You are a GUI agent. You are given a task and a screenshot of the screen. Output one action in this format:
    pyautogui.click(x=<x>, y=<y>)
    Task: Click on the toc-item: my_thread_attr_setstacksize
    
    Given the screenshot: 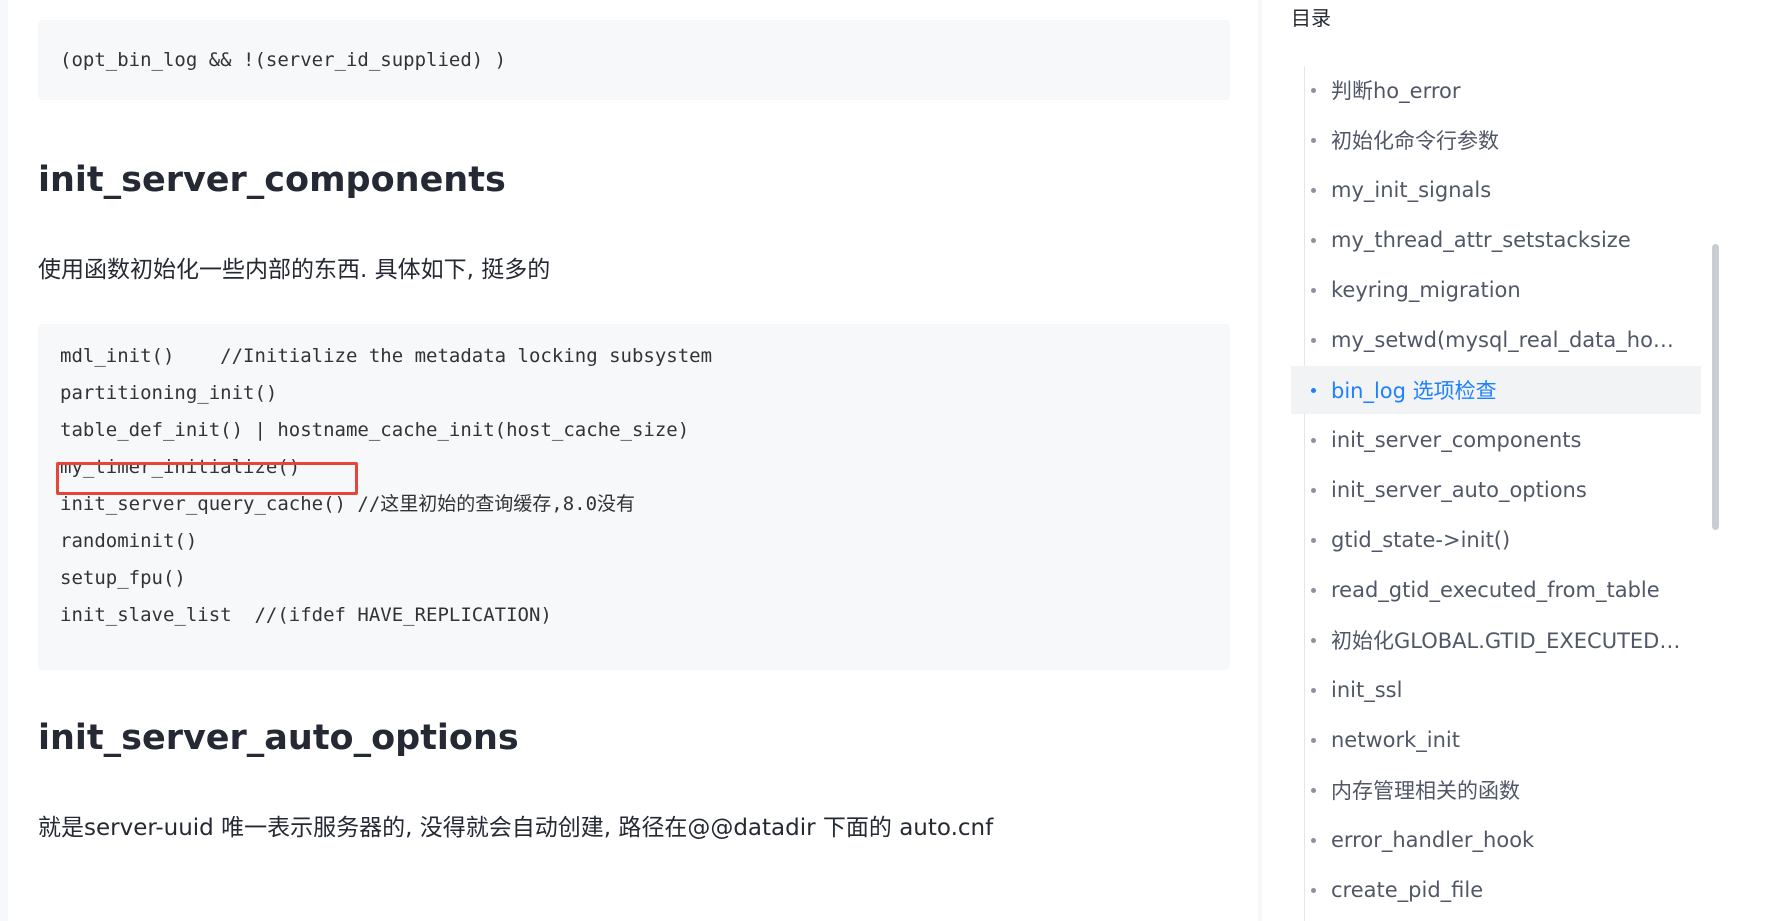 What is the action you would take?
    pyautogui.click(x=1496, y=240)
    